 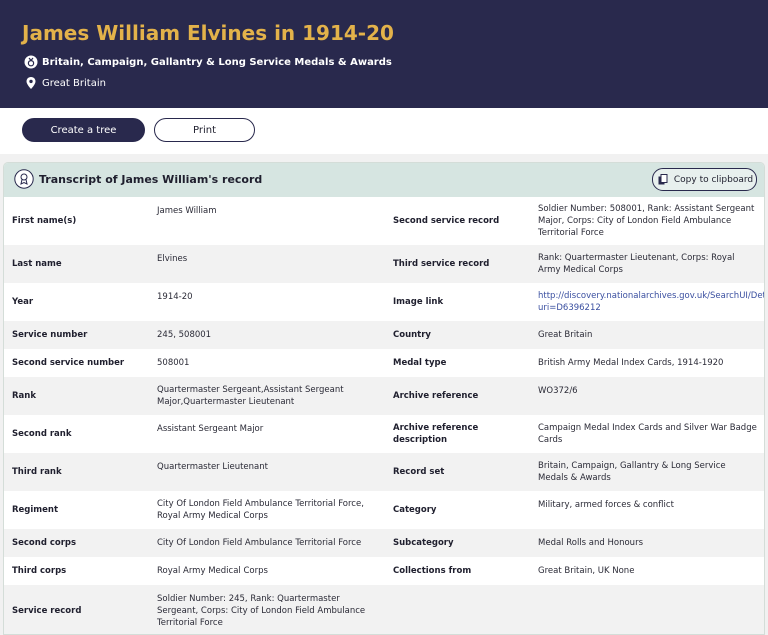 I want to click on regiment-label: Regiment, so click(x=35, y=510).